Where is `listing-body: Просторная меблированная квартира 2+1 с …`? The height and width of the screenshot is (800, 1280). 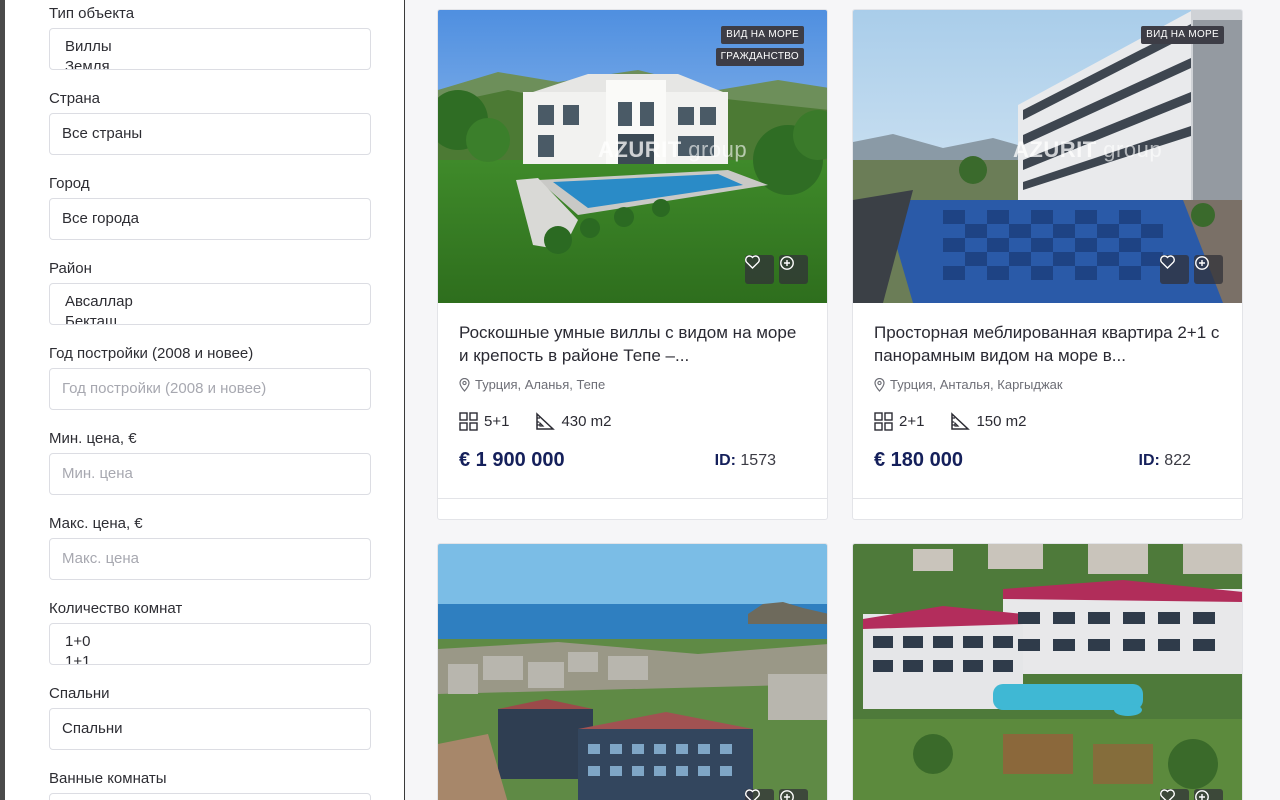 listing-body: Просторная меблированная квартира 2+1 с … is located at coordinates (1047, 411).